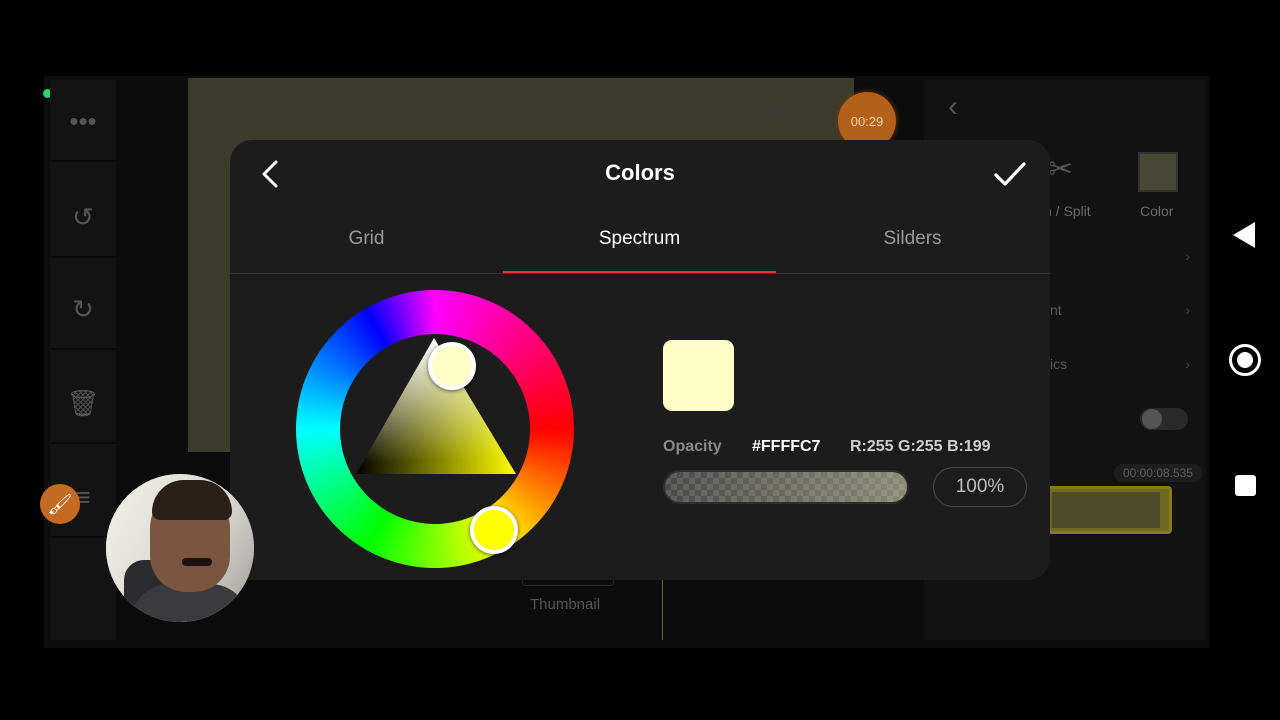 Image resolution: width=1280 pixels, height=720 pixels. Describe the element at coordinates (180, 548) in the screenshot. I see `webcam-overlay` at that location.